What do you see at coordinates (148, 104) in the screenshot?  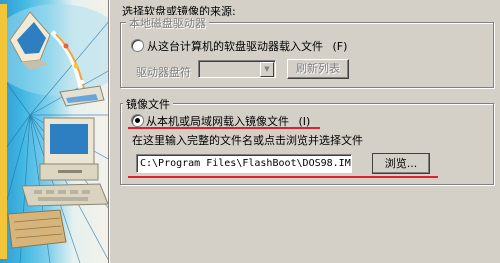 I see `image-group-legend: 镜像文件` at bounding box center [148, 104].